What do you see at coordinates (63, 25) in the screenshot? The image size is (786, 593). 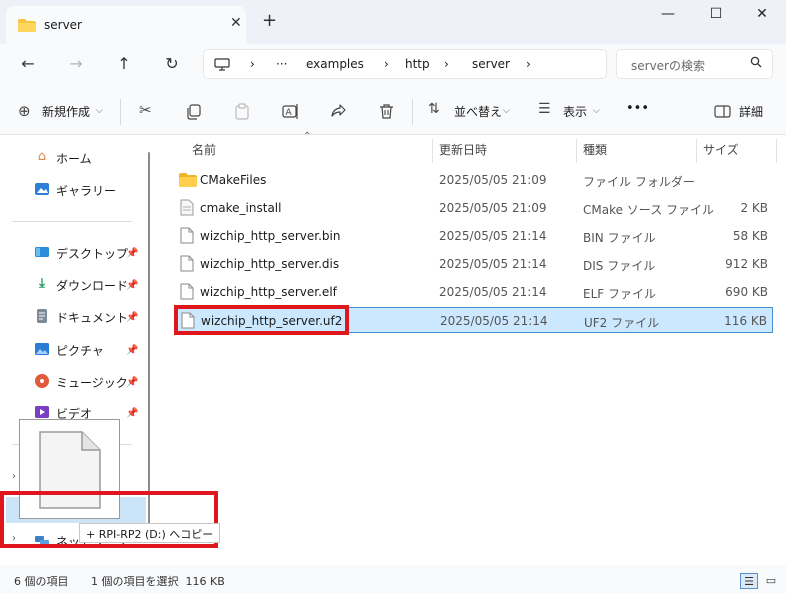 I see `tab-title: server` at bounding box center [63, 25].